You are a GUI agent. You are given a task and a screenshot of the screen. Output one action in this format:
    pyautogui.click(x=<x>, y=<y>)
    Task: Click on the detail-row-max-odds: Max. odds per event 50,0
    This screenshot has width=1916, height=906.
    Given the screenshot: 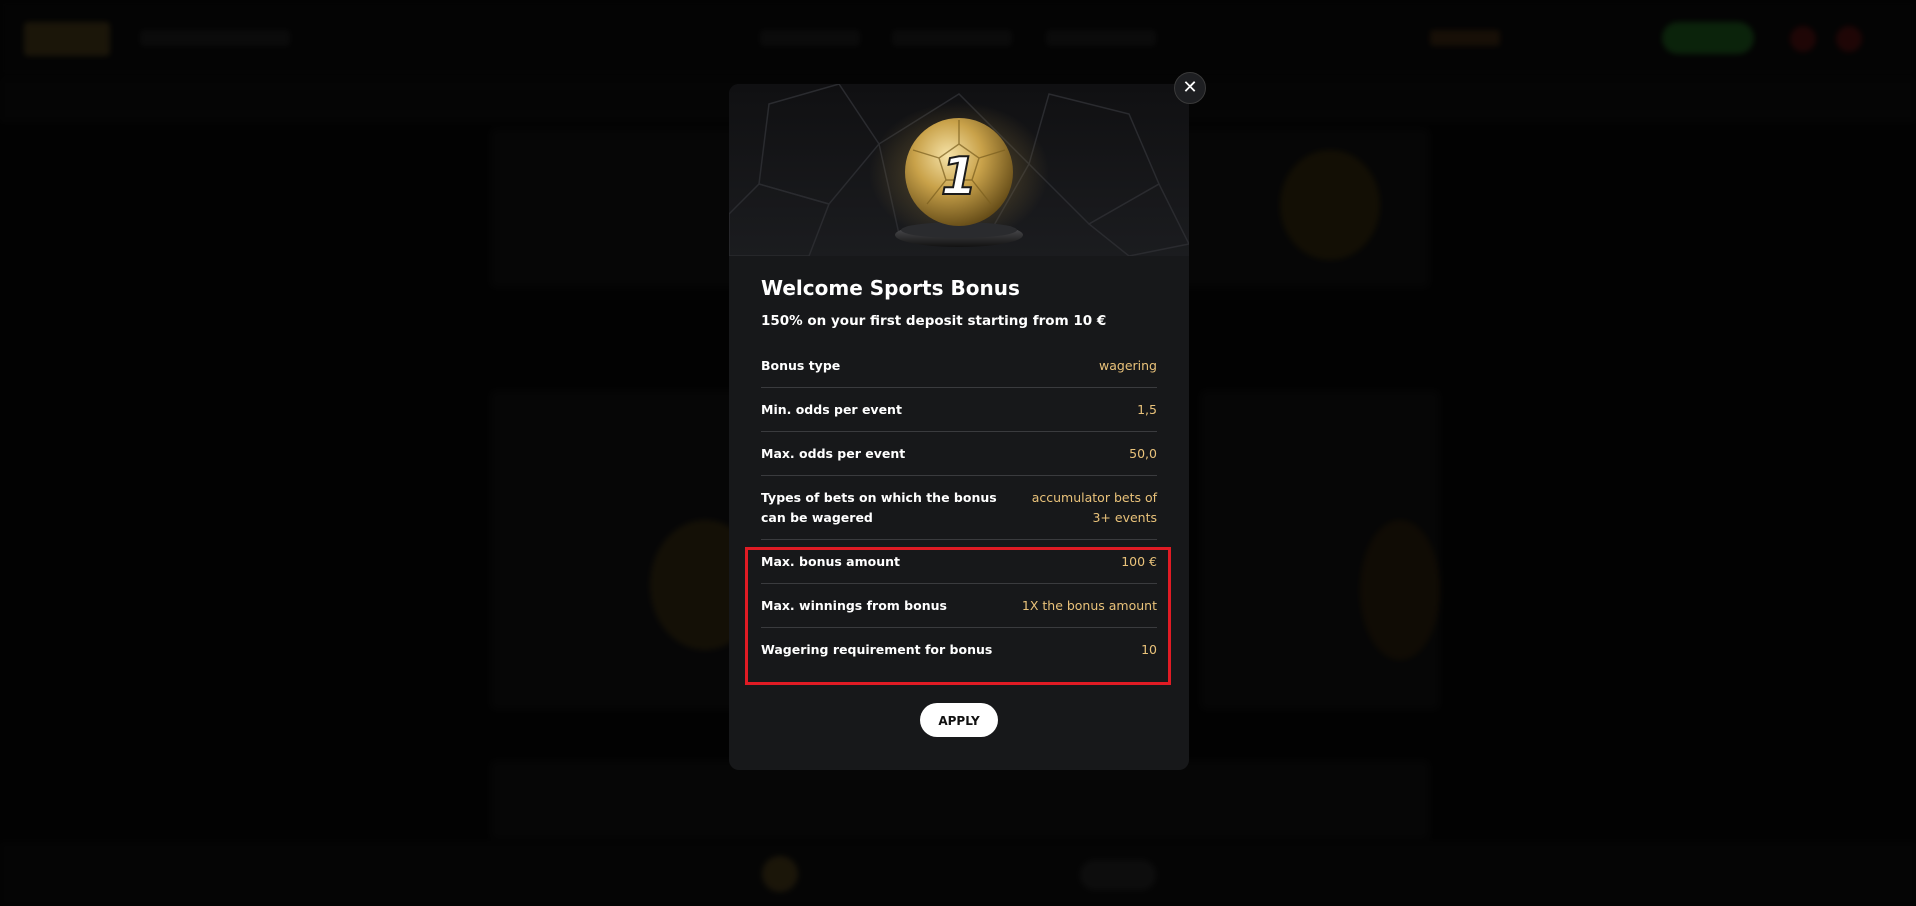 What is the action you would take?
    pyautogui.click(x=959, y=454)
    